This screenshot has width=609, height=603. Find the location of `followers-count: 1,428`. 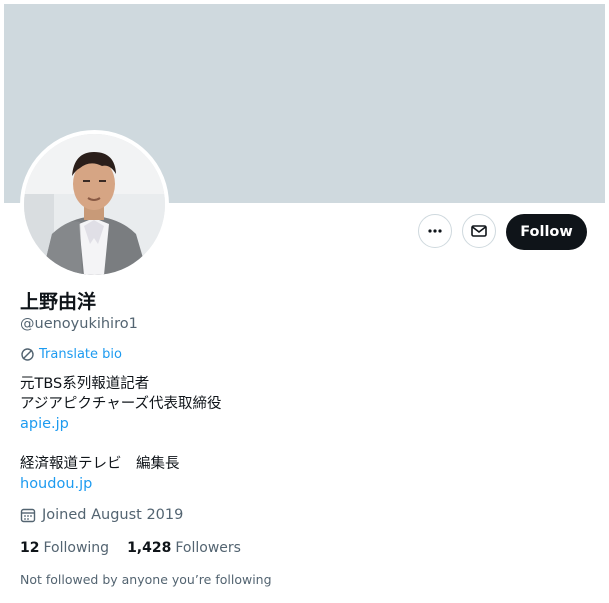

followers-count: 1,428 is located at coordinates (149, 548).